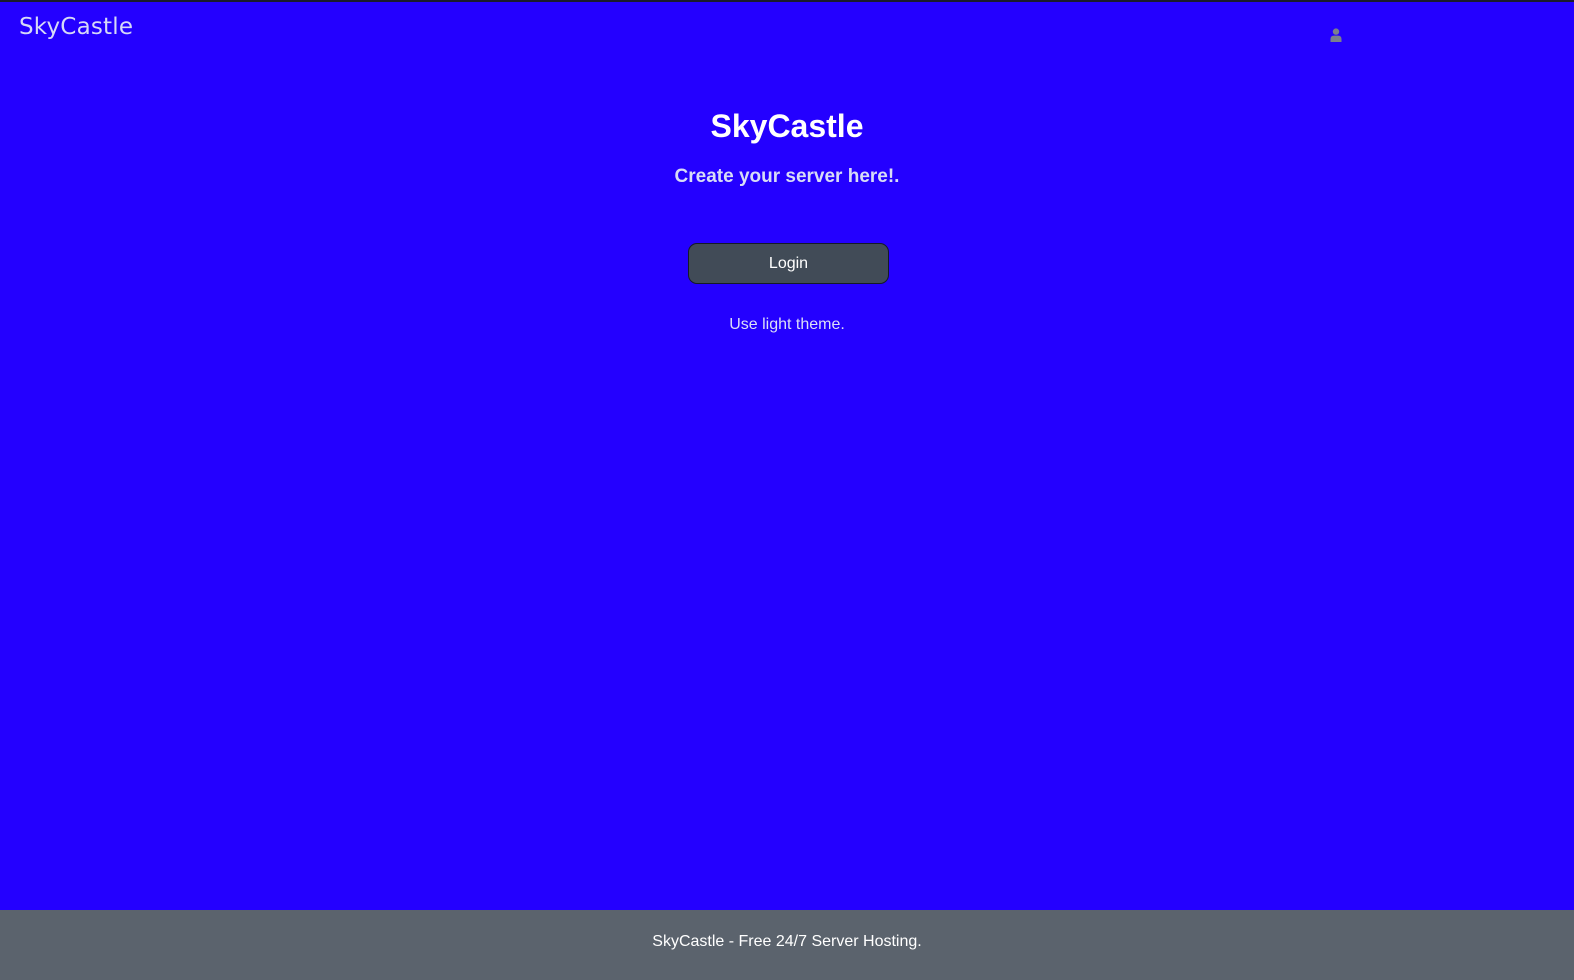 The height and width of the screenshot is (980, 1574). Describe the element at coordinates (76, 27) in the screenshot. I see `brand-link: SkyCastle` at that location.